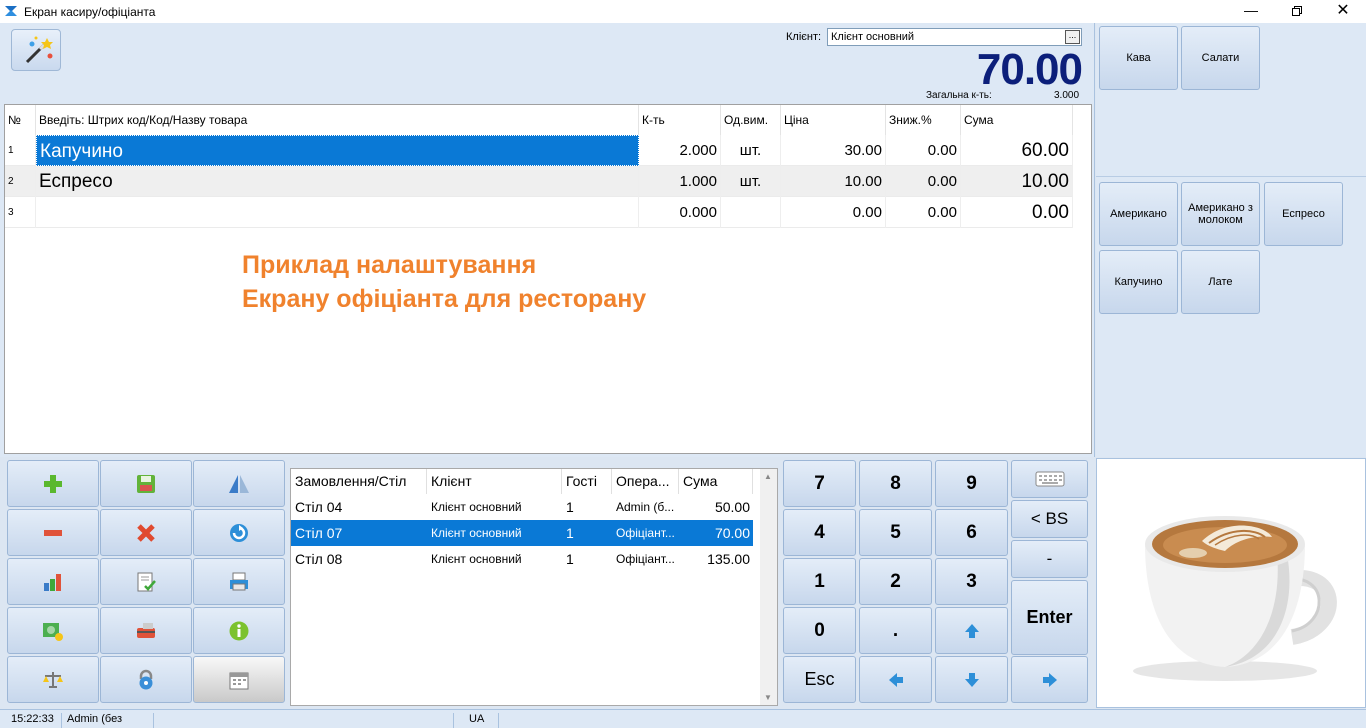  What do you see at coordinates (895, 581) in the screenshot?
I see `key-2: 2` at bounding box center [895, 581].